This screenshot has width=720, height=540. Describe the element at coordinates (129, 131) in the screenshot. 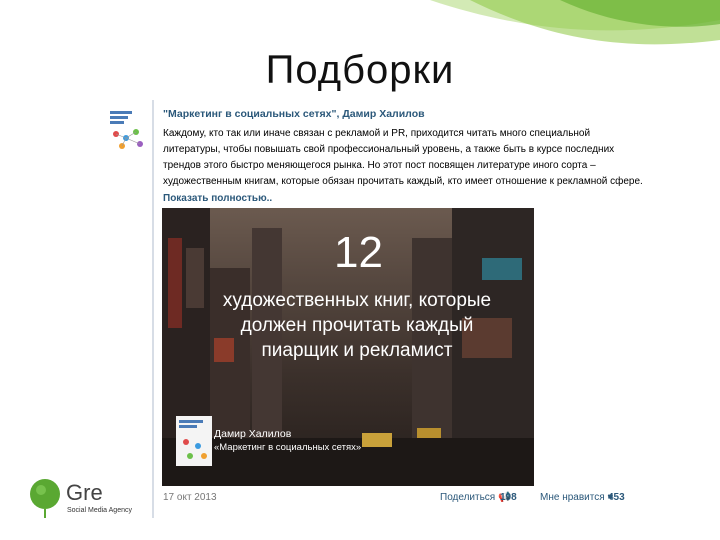

I see `book-cover-thumbnail` at that location.